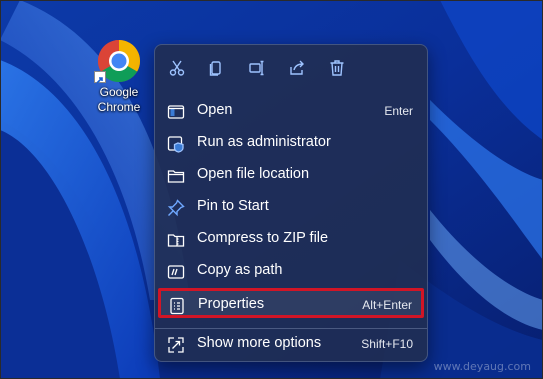 The width and height of the screenshot is (543, 379). What do you see at coordinates (291, 271) in the screenshot?
I see `menu-item-copy-as-path: Copy as path` at bounding box center [291, 271].